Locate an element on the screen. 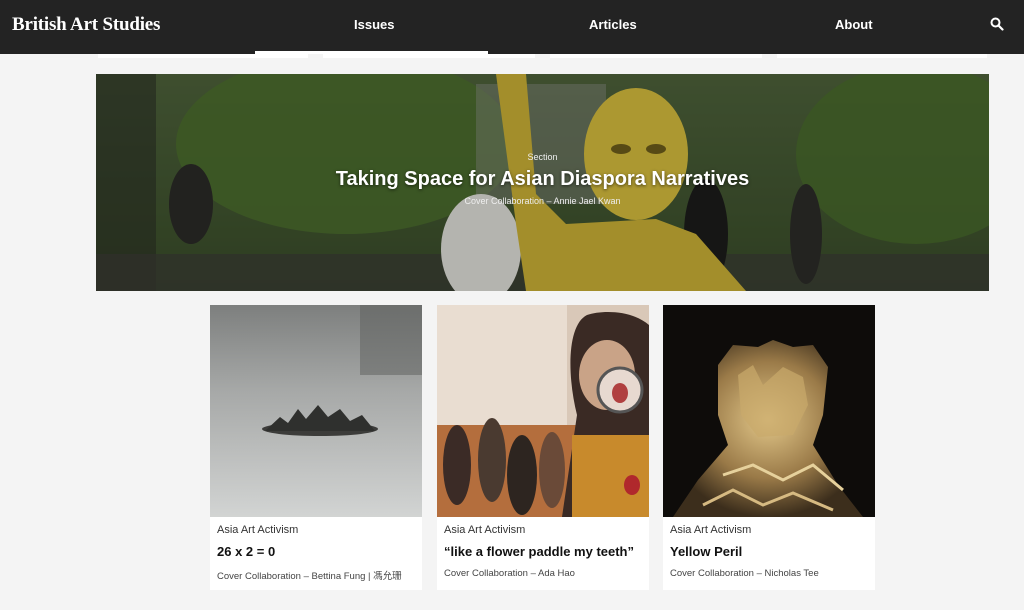  nav-issues: Issues is located at coordinates (374, 24).